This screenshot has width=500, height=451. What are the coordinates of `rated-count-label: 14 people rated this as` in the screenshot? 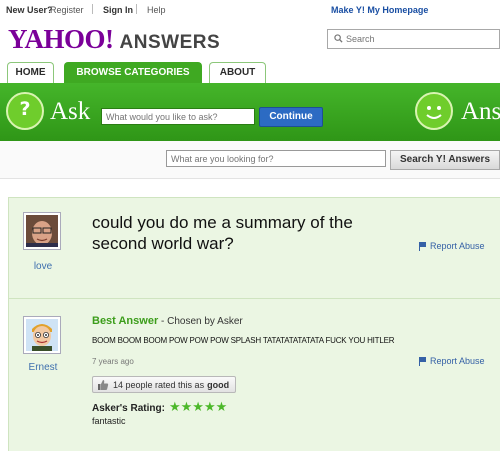 It's located at (159, 384).